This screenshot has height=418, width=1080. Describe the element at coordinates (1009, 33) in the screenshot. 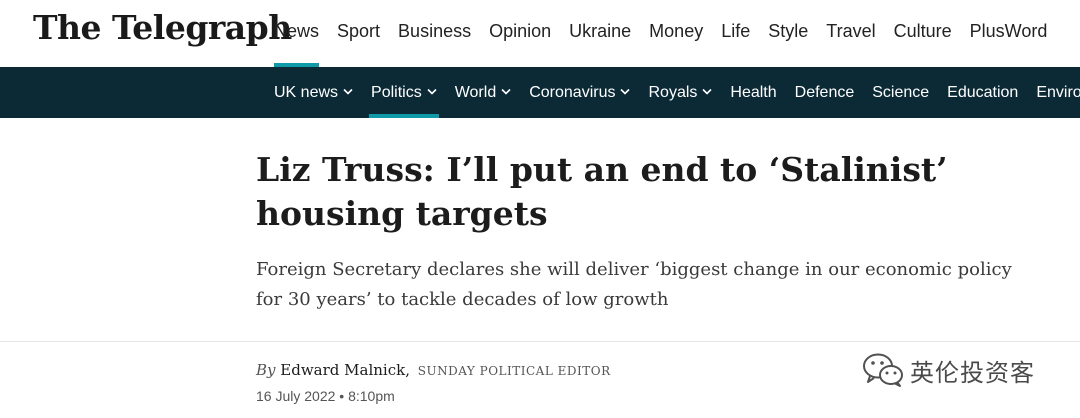

I see `primary-nav-plusword: PlusWord` at that location.